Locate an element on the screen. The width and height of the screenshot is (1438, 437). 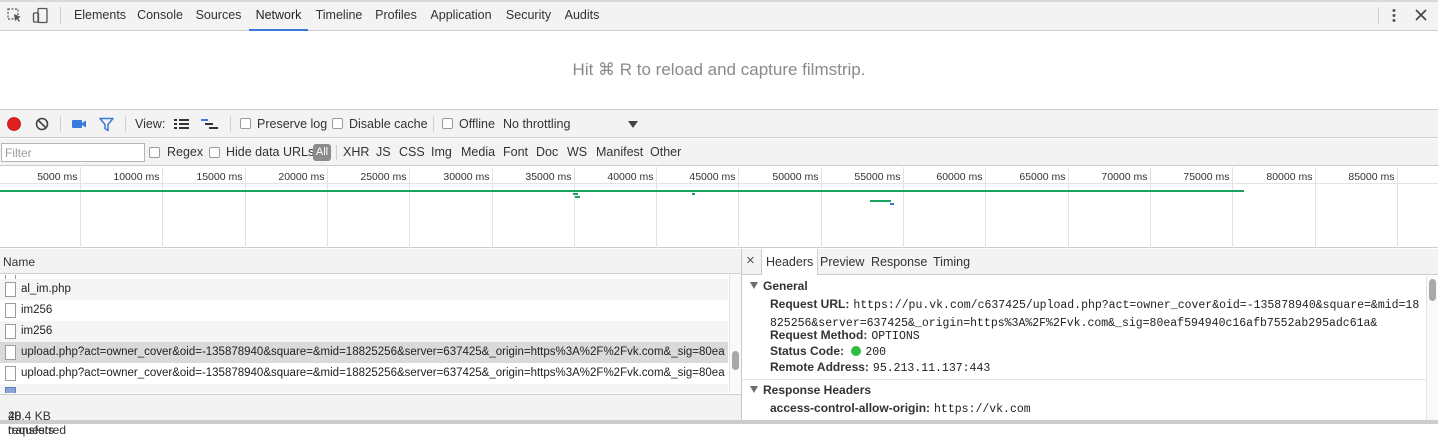
capture-screenshots-icon is located at coordinates (79, 124).